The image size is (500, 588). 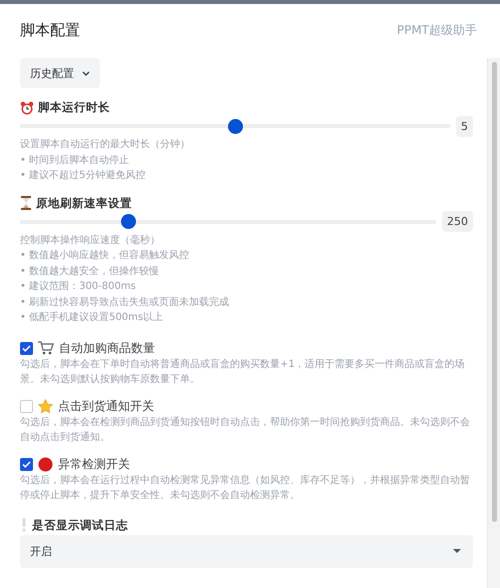 I want to click on section-heading: 原地刷新速率设置, so click(x=84, y=203).